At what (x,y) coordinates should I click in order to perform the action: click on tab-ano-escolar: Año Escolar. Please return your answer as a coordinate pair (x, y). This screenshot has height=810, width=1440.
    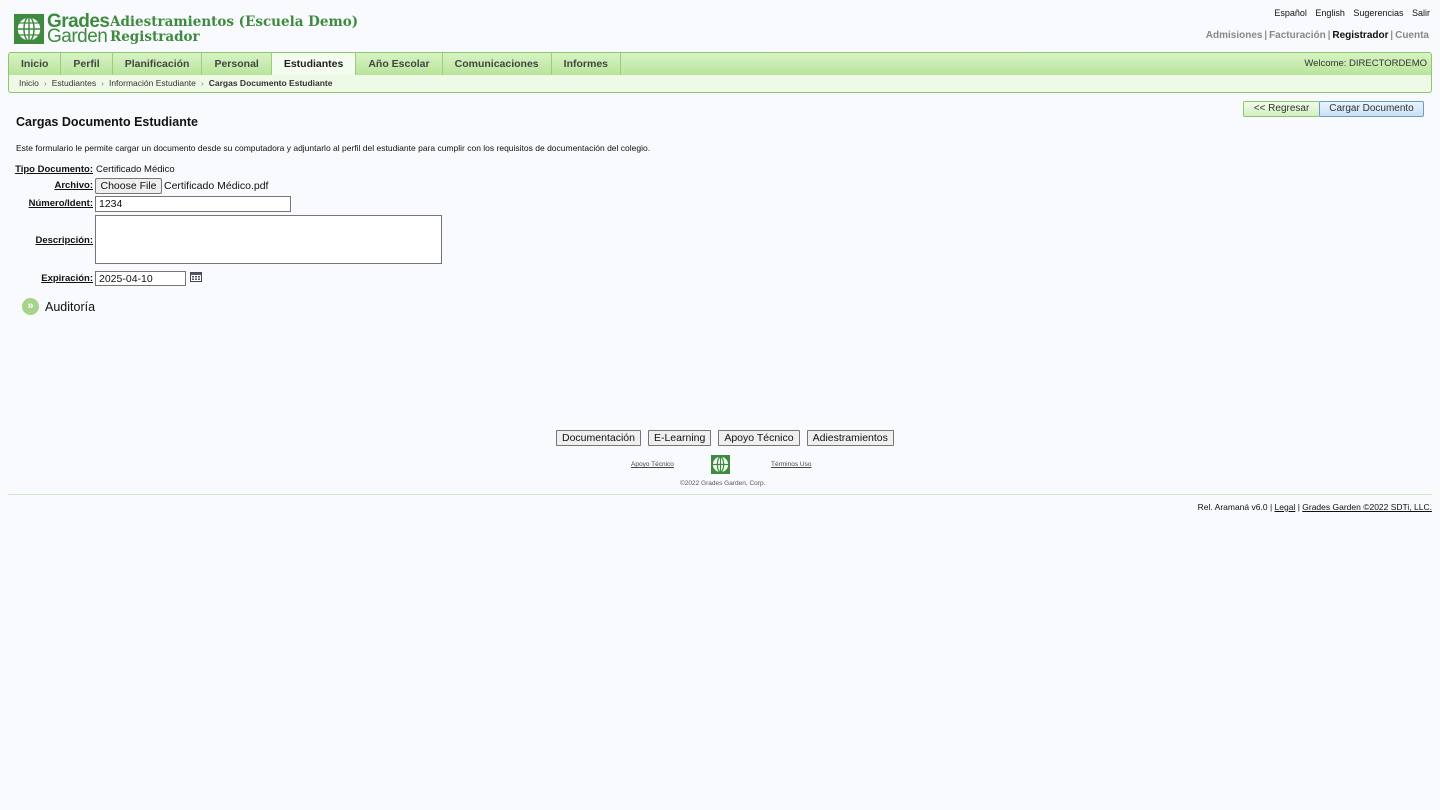
    Looking at the image, I should click on (399, 64).